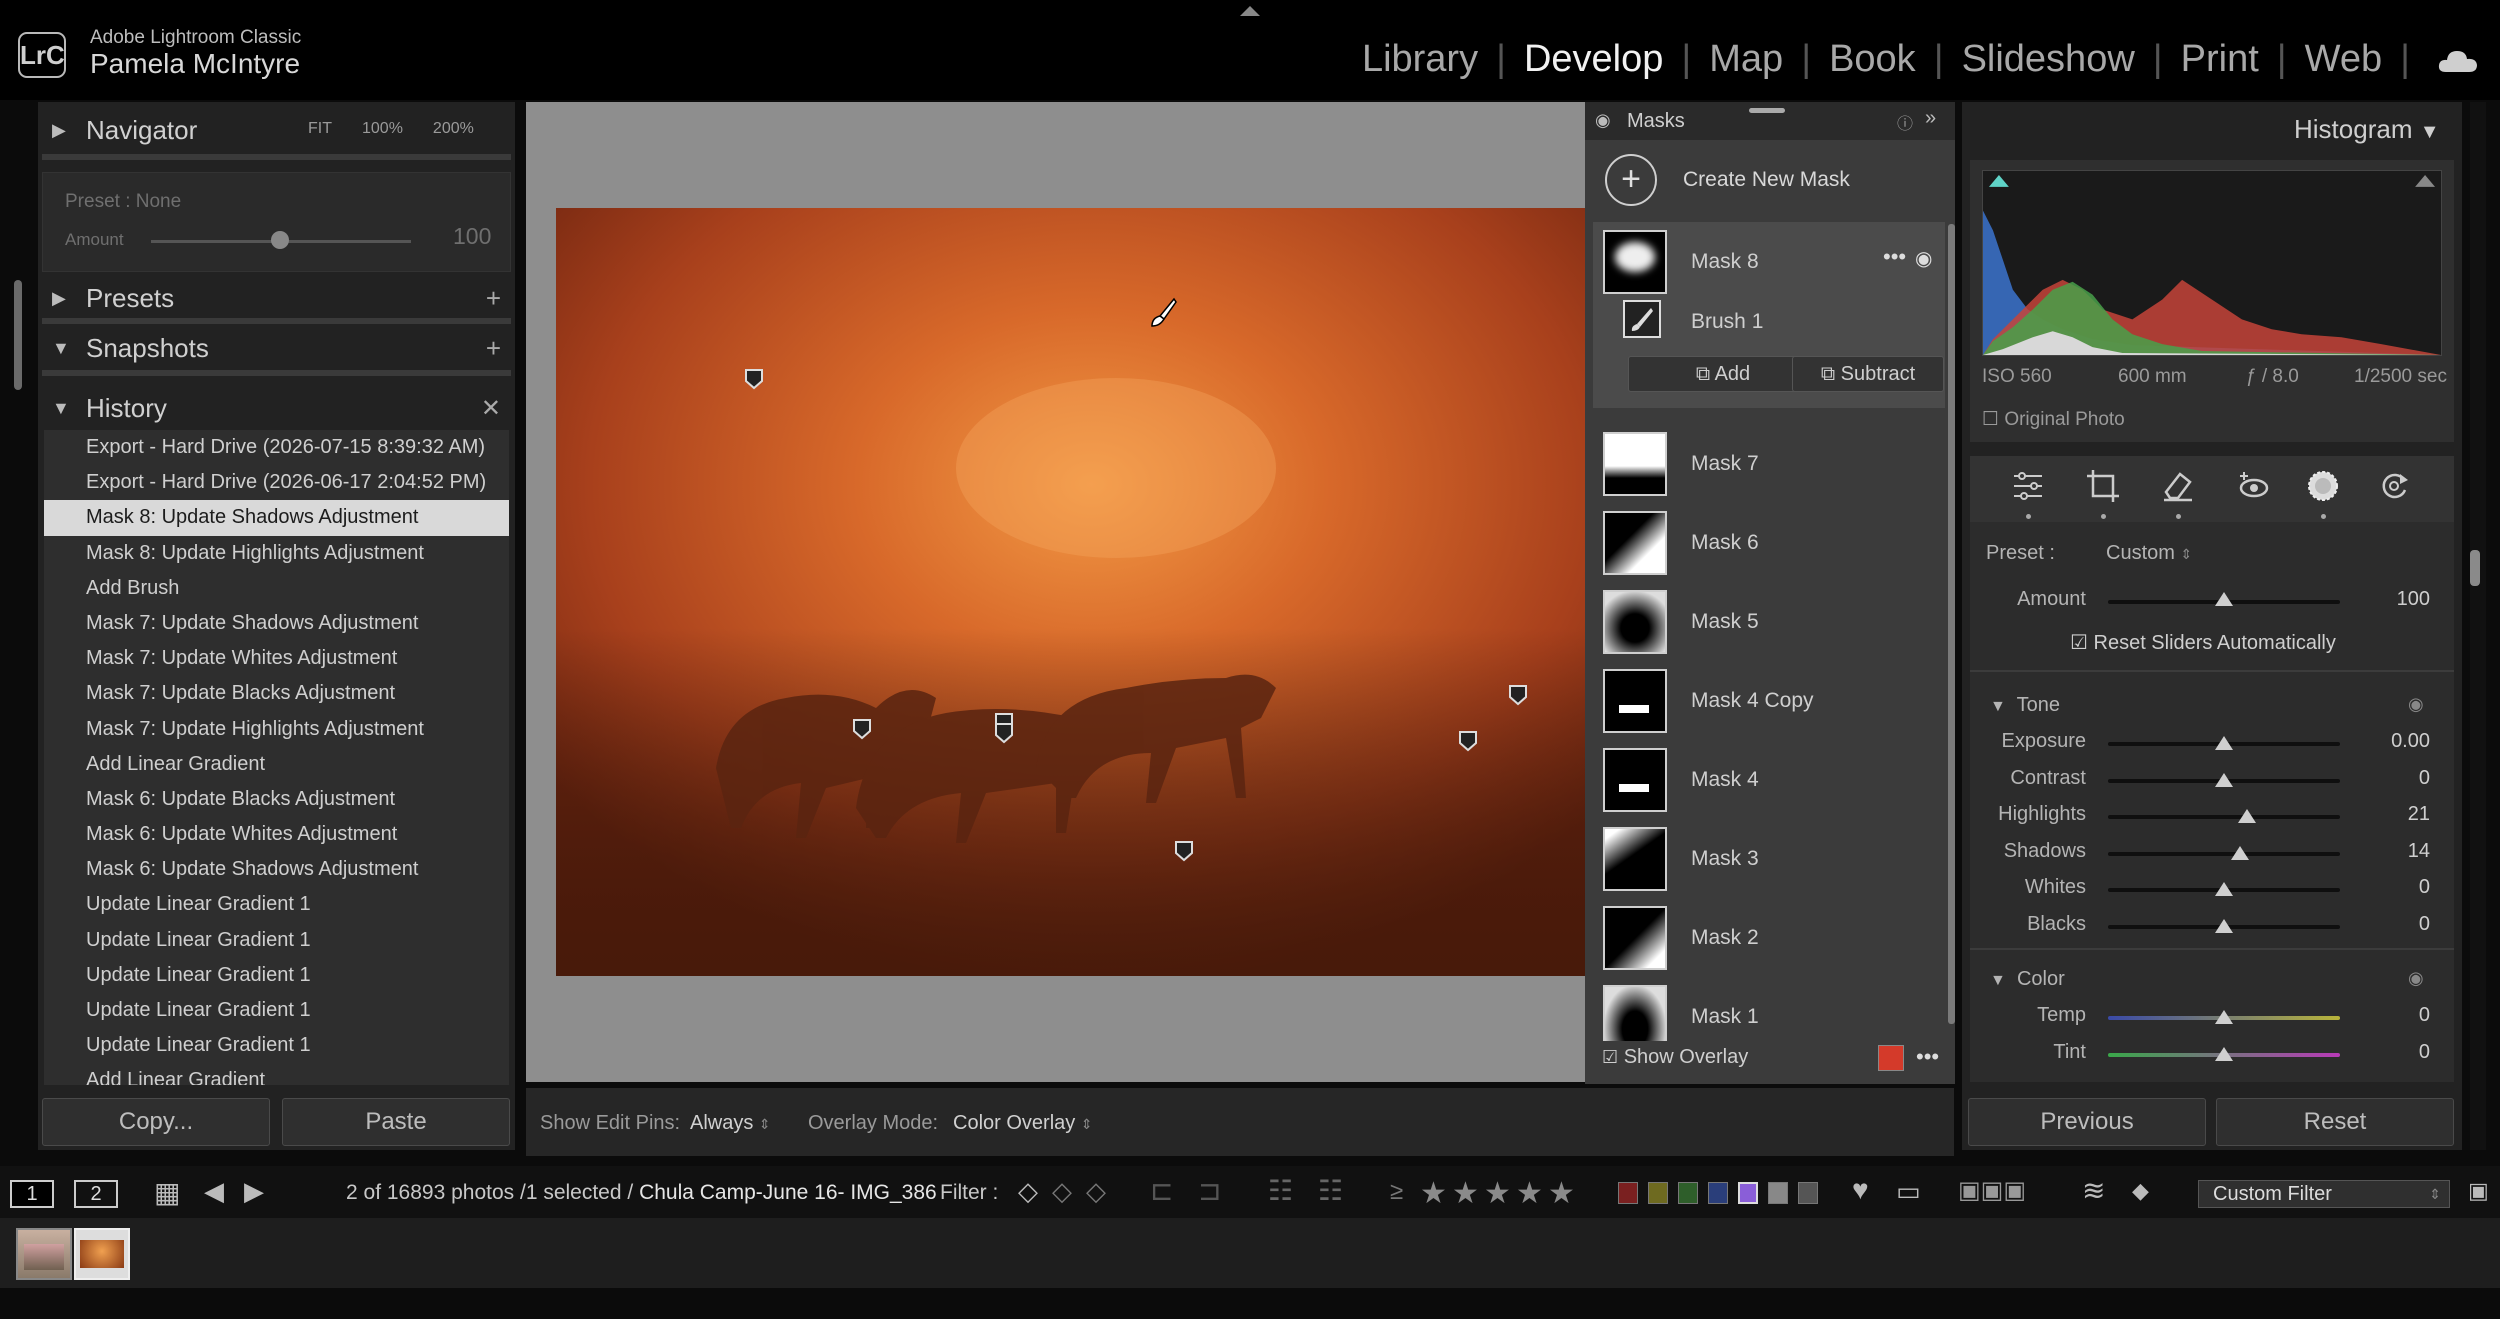 The height and width of the screenshot is (1319, 2500). What do you see at coordinates (1593, 59) in the screenshot?
I see `module-develop: Develop` at bounding box center [1593, 59].